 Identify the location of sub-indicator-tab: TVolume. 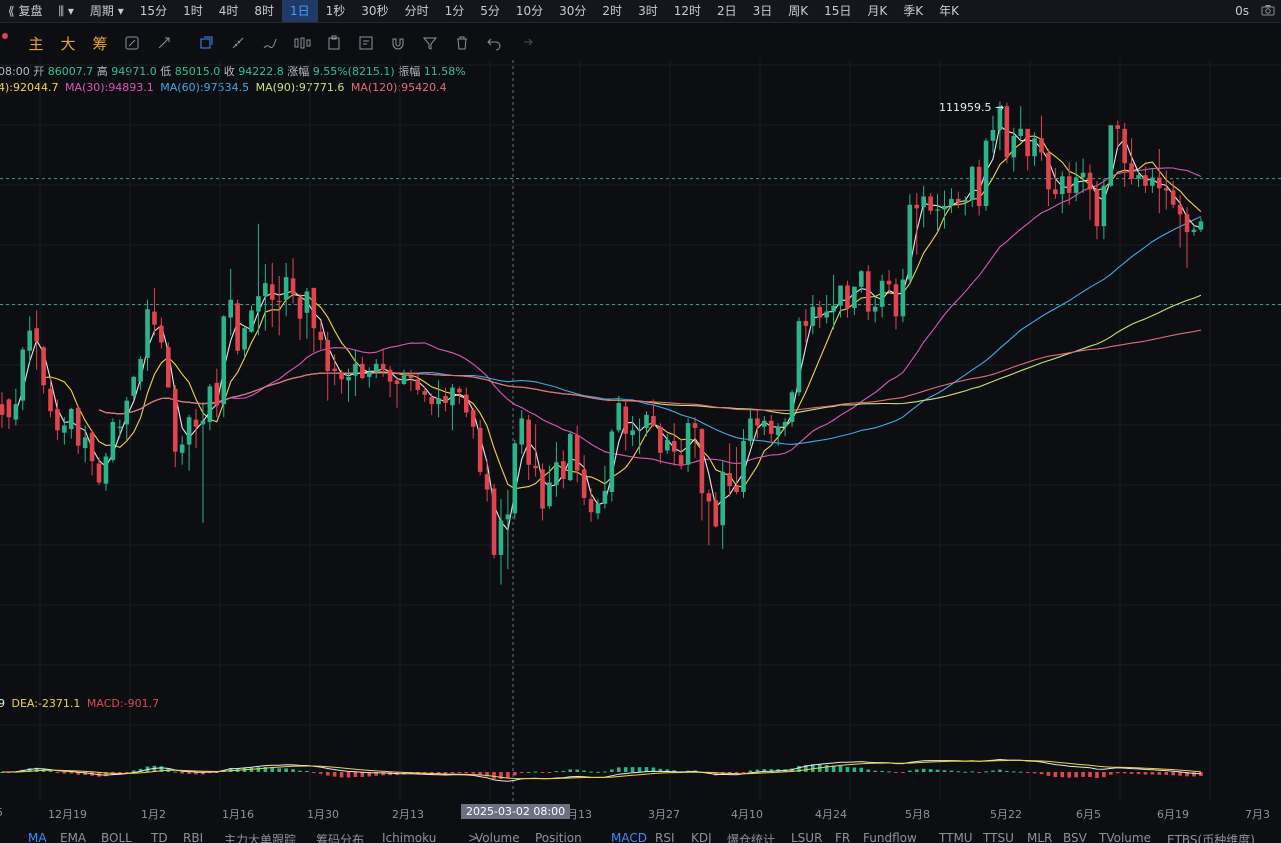
(1125, 837).